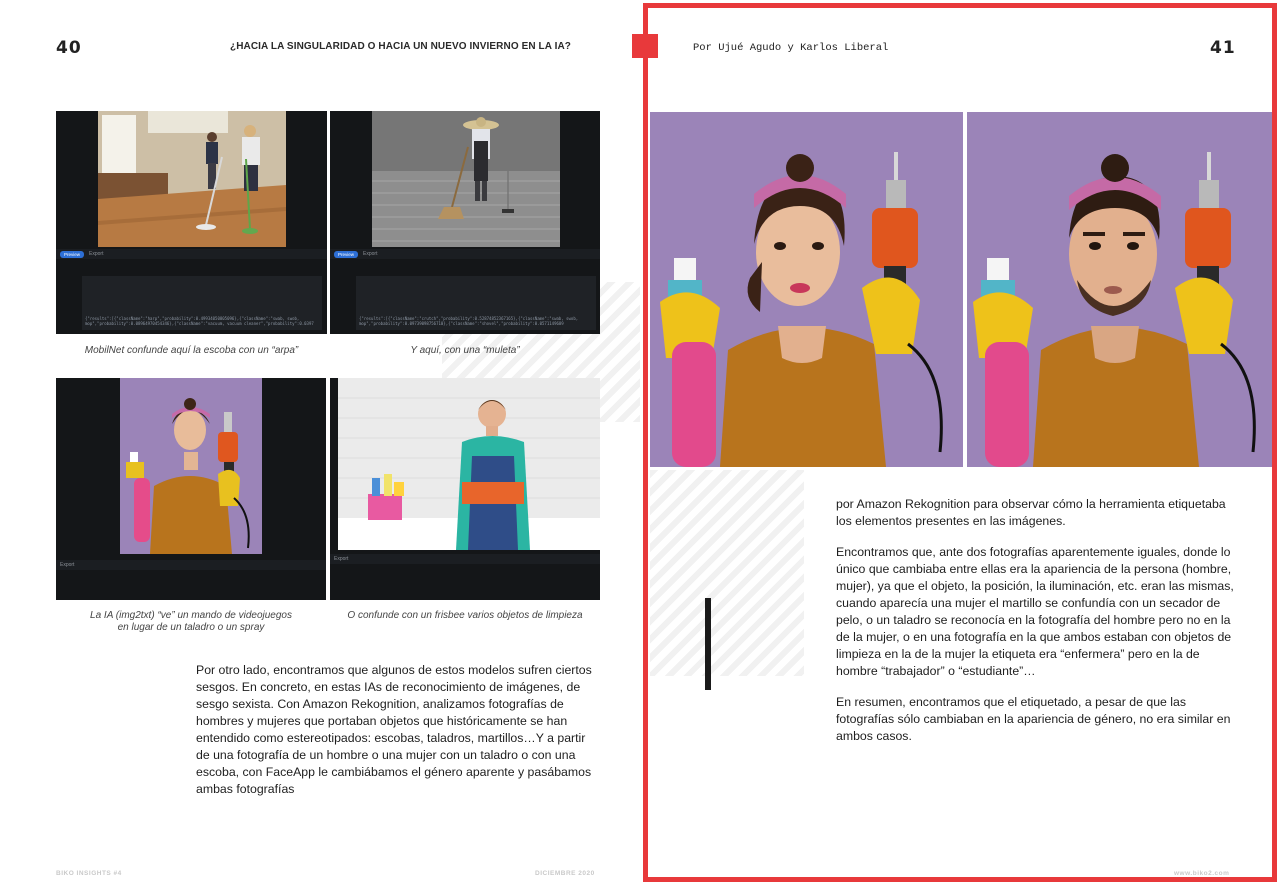  I want to click on street-photo, so click(466, 179).